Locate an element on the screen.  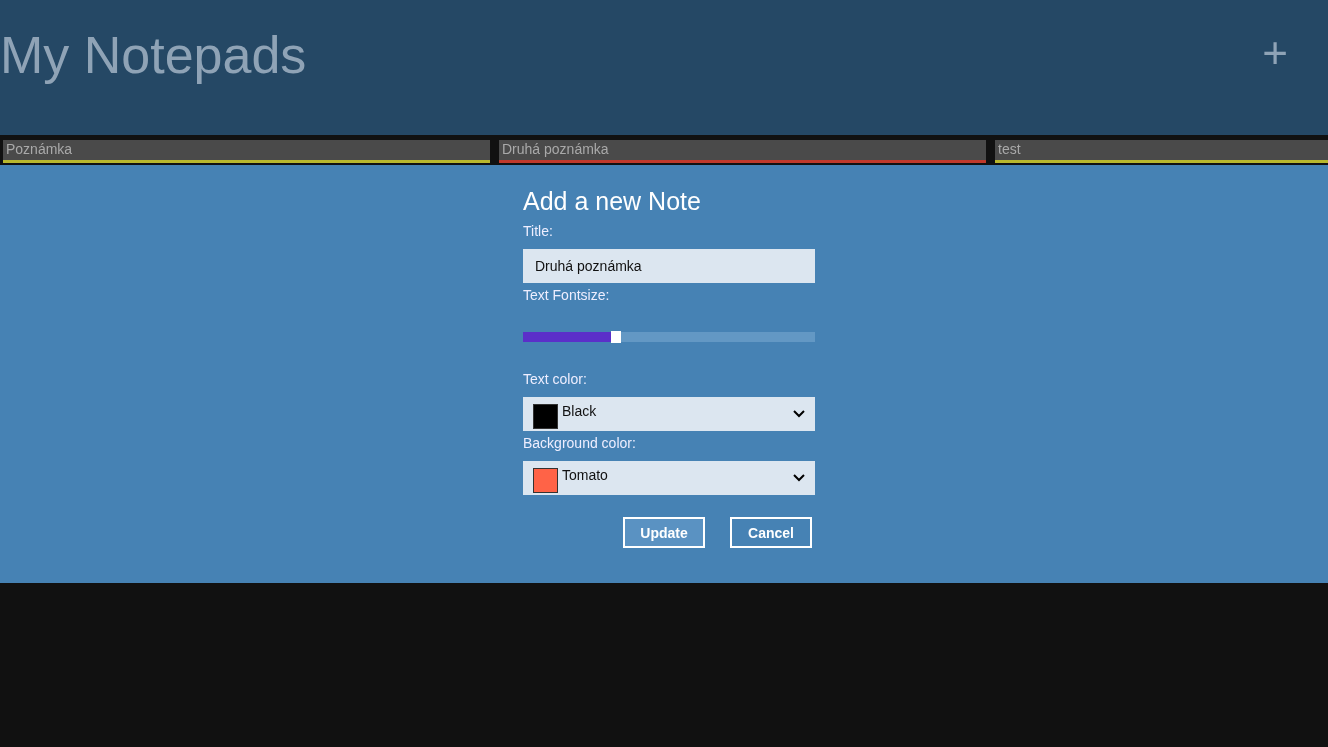
note-tile: Poznámka is located at coordinates (246, 151).